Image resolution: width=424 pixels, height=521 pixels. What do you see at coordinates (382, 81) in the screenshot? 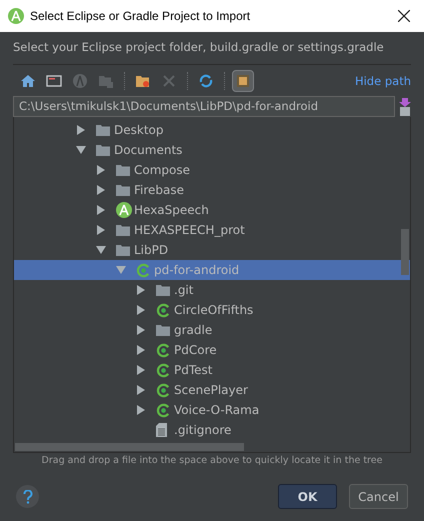
I see `hide-path-link: Hide path` at bounding box center [382, 81].